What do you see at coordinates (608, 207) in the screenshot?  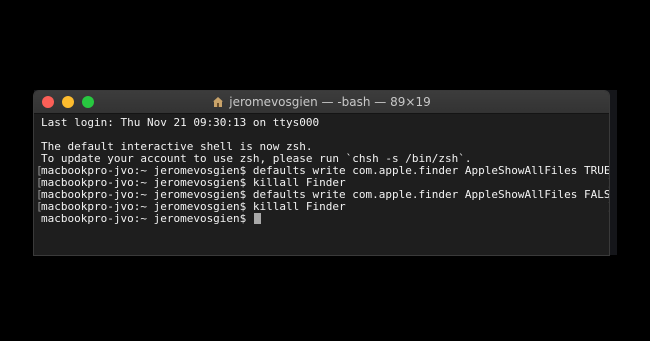 I see `mark-bracket-right: ]` at bounding box center [608, 207].